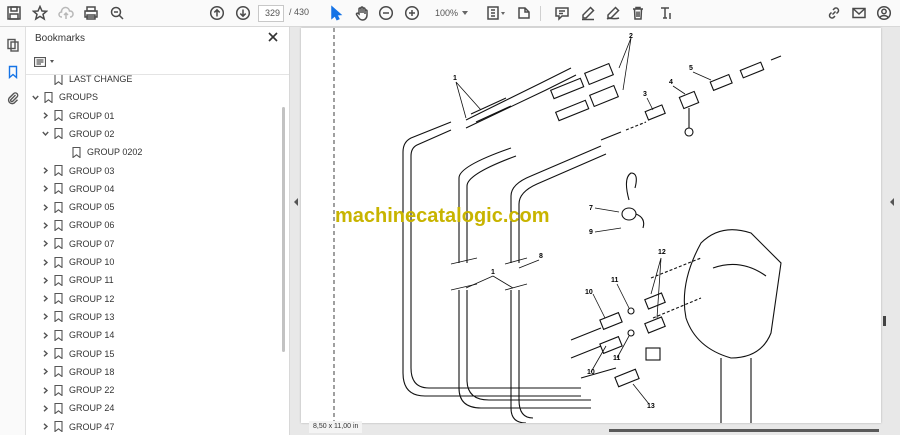 The image size is (900, 435). I want to click on bookmark-label: GROUP 11, so click(91, 280).